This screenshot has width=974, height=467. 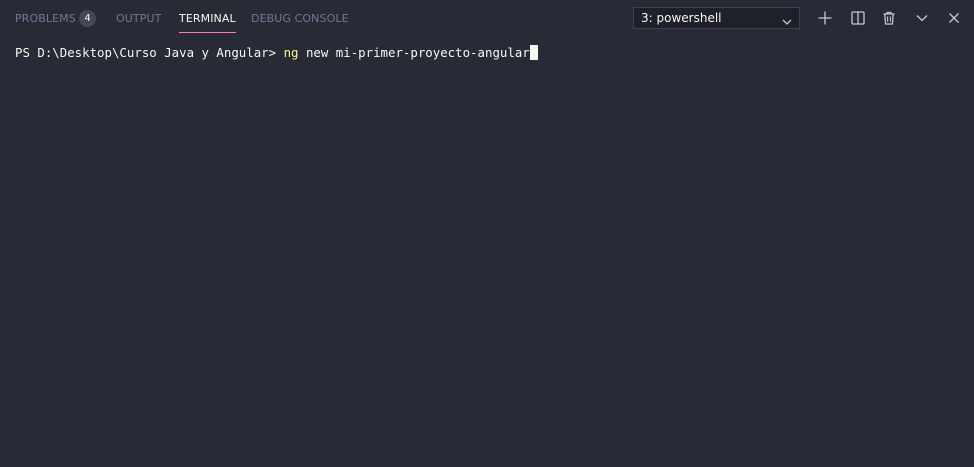 I want to click on tab-debug-console: DEBUG CONSOLE, so click(x=300, y=18).